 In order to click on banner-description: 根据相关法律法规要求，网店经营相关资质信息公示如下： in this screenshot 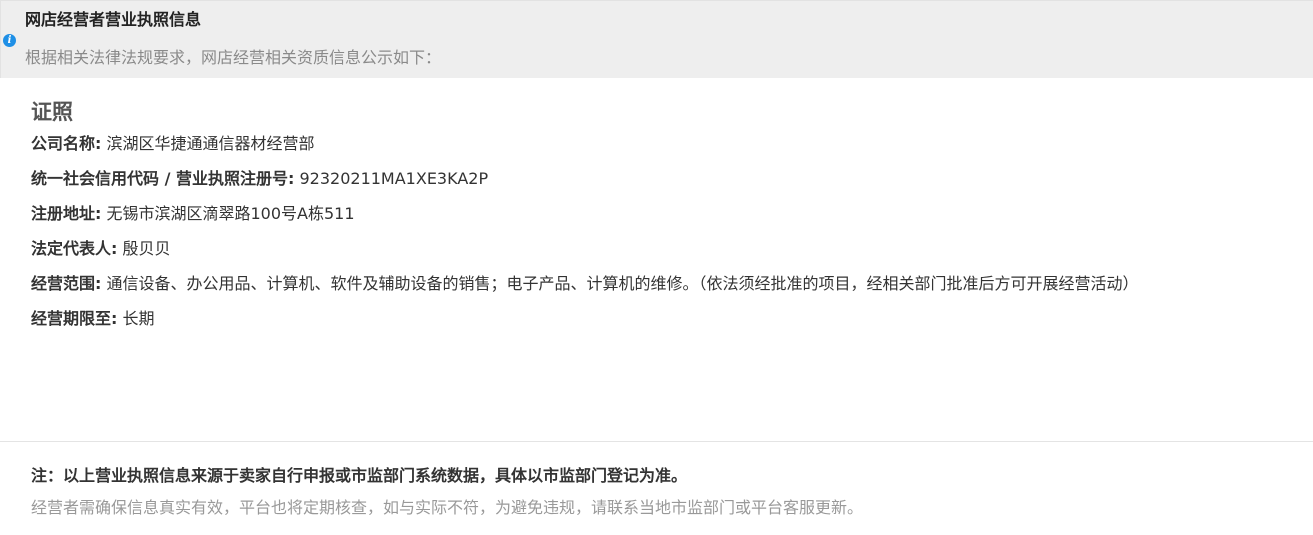, I will do `click(233, 57)`.